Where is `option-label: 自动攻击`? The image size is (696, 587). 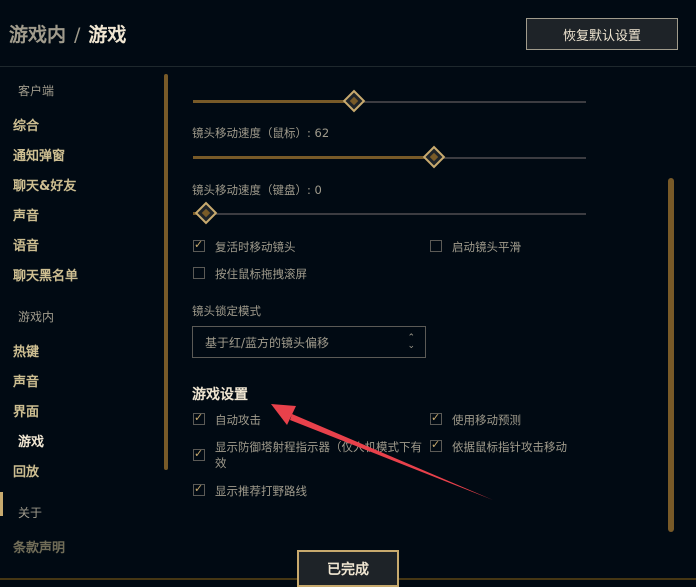 option-label: 自动攻击 is located at coordinates (238, 420).